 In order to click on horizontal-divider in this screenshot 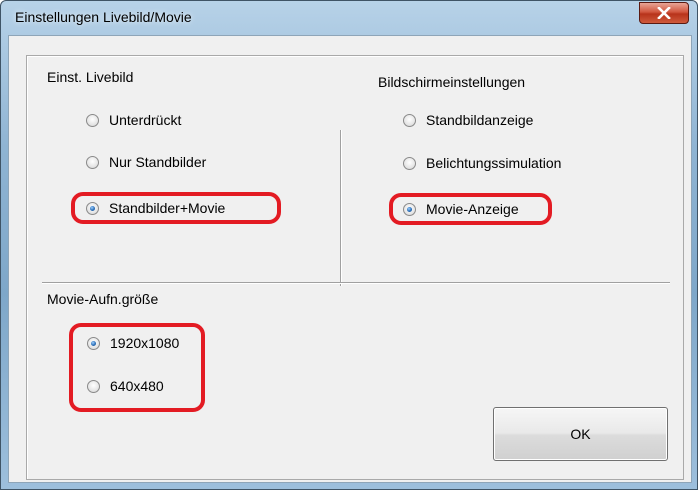, I will do `click(356, 283)`.